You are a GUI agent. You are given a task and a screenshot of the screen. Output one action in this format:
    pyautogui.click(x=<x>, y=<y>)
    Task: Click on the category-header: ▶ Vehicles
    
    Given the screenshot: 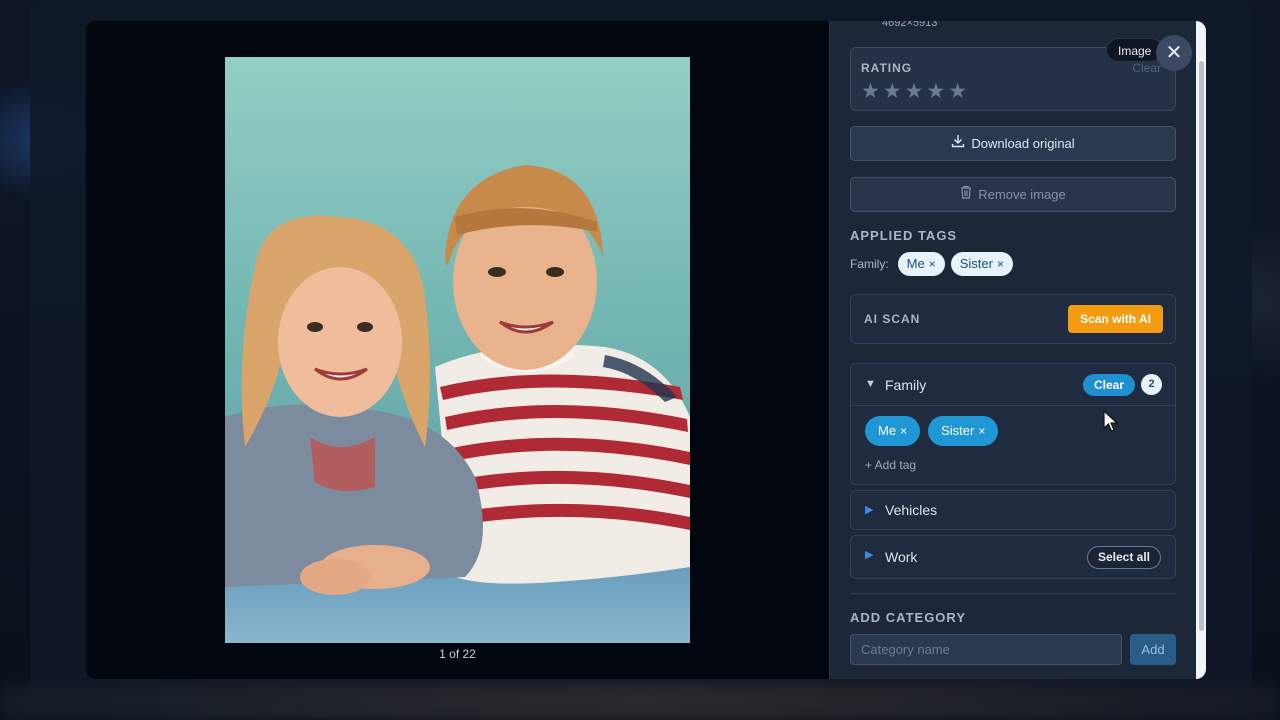 What is the action you would take?
    pyautogui.click(x=1013, y=510)
    